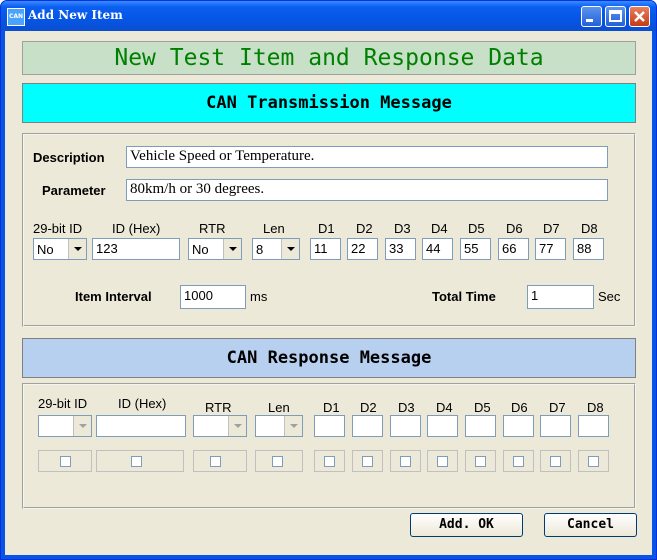 The width and height of the screenshot is (657, 560). Describe the element at coordinates (279, 426) in the screenshot. I see `rx-len-select` at that location.